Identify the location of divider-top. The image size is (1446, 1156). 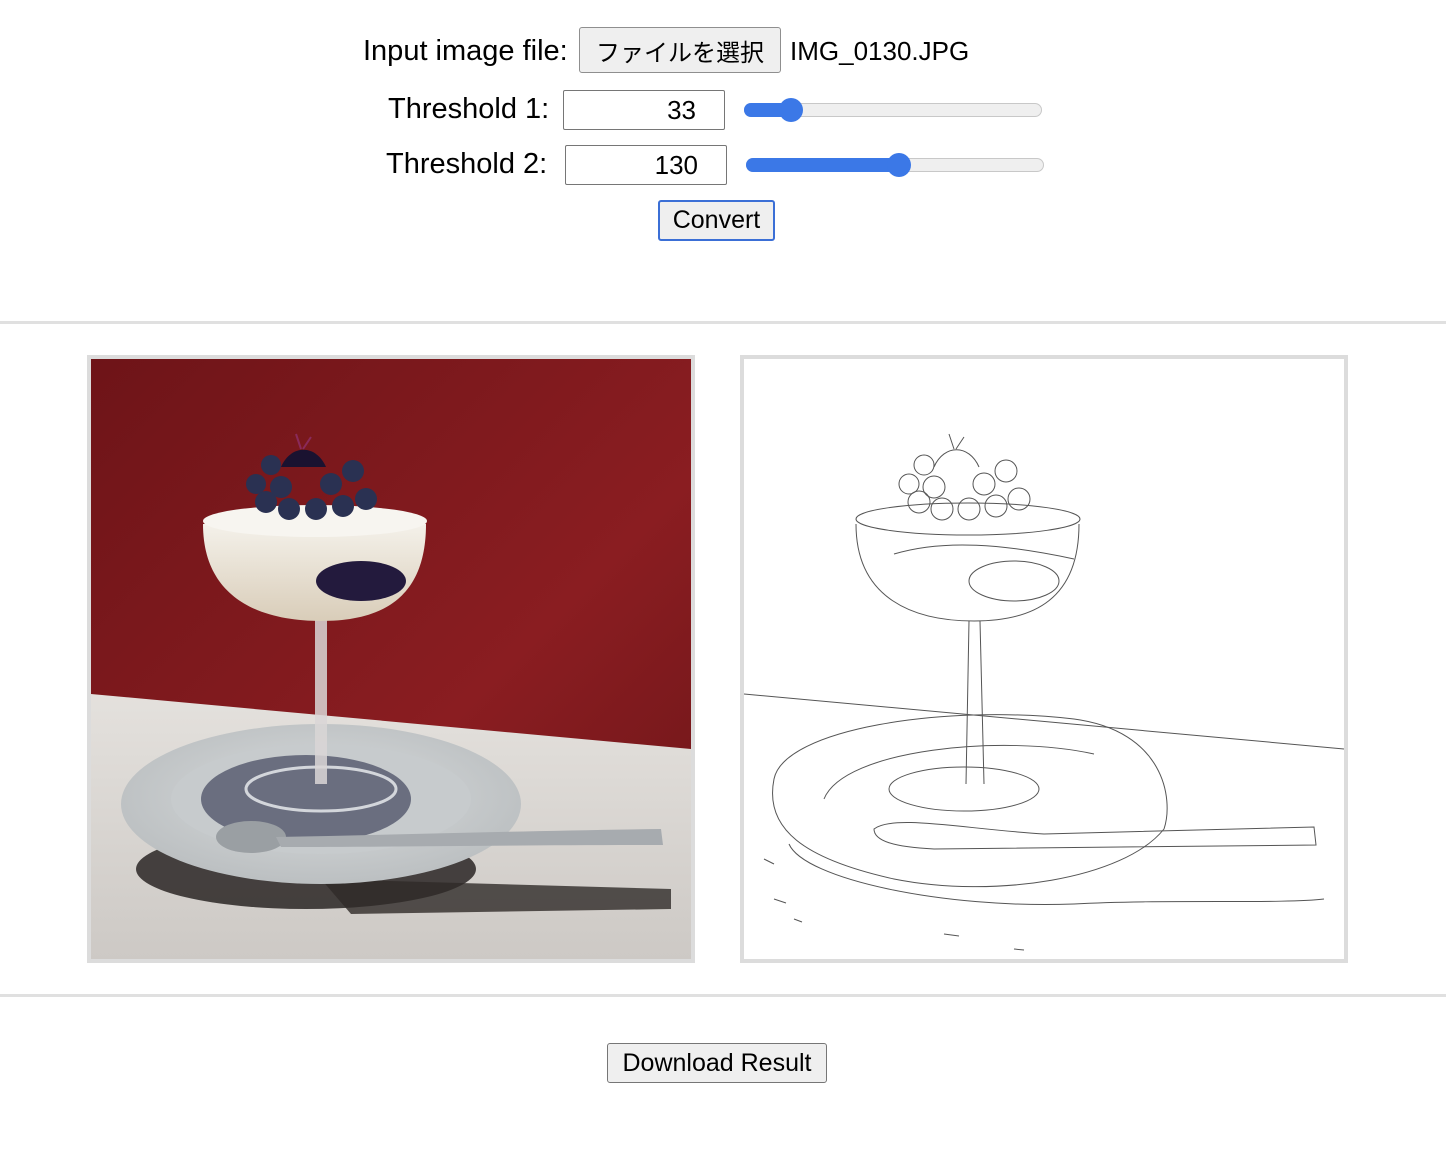
(723, 322).